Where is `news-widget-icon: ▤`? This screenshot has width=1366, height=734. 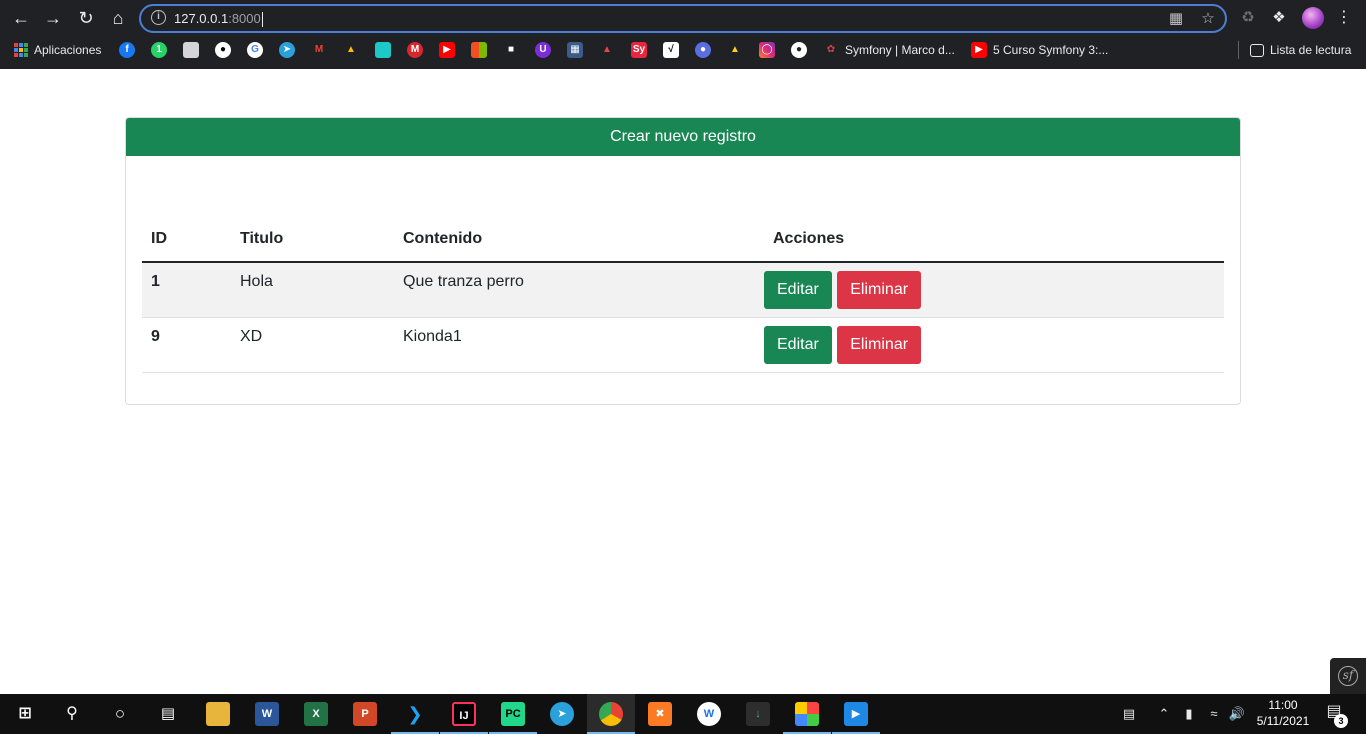
news-widget-icon: ▤ is located at coordinates (1129, 714).